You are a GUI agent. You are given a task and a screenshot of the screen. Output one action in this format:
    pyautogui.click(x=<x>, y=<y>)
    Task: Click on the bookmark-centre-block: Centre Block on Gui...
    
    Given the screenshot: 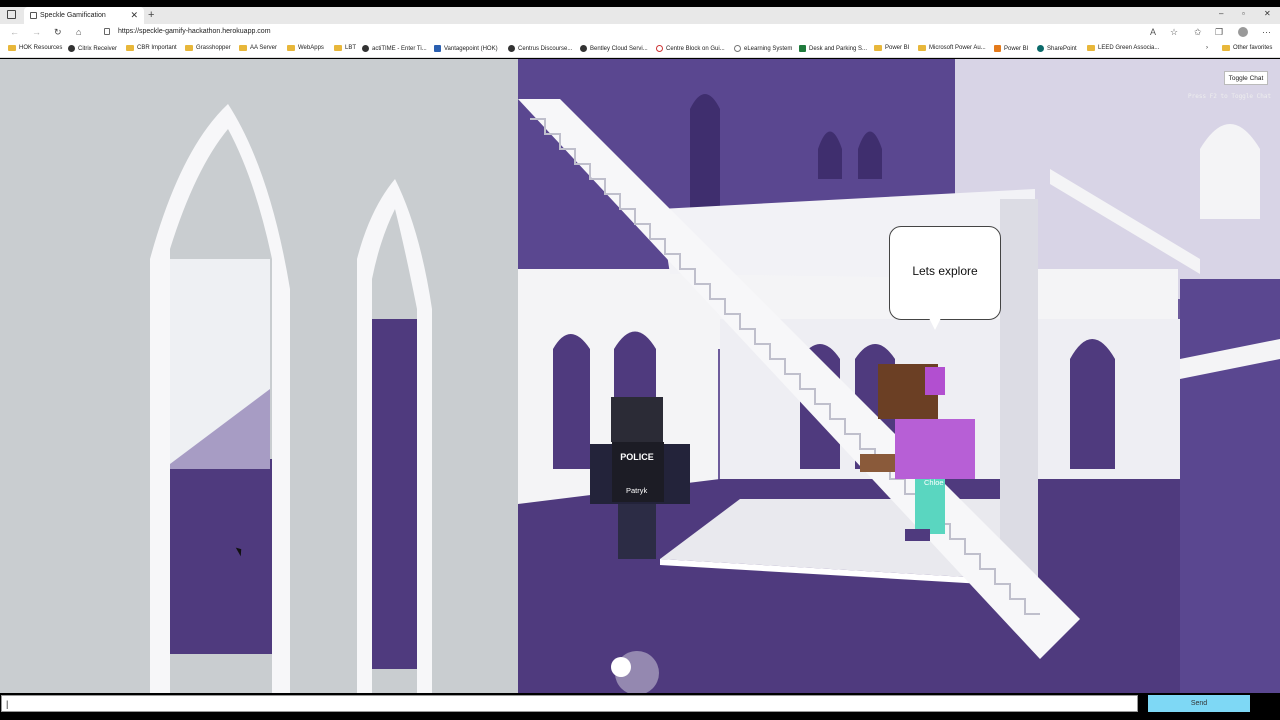 What is the action you would take?
    pyautogui.click(x=690, y=48)
    